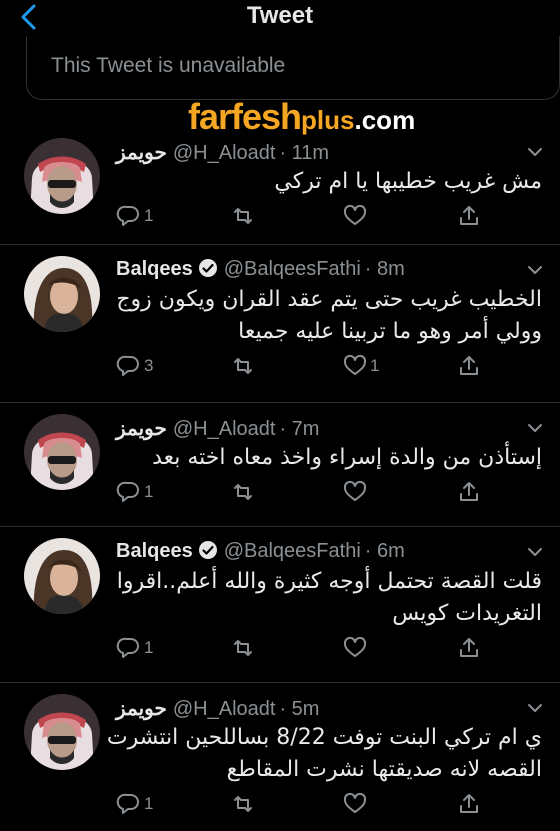 Image resolution: width=560 pixels, height=831 pixels. I want to click on tweet-header: حويمز @H_Aloadt · 11m, so click(308, 152).